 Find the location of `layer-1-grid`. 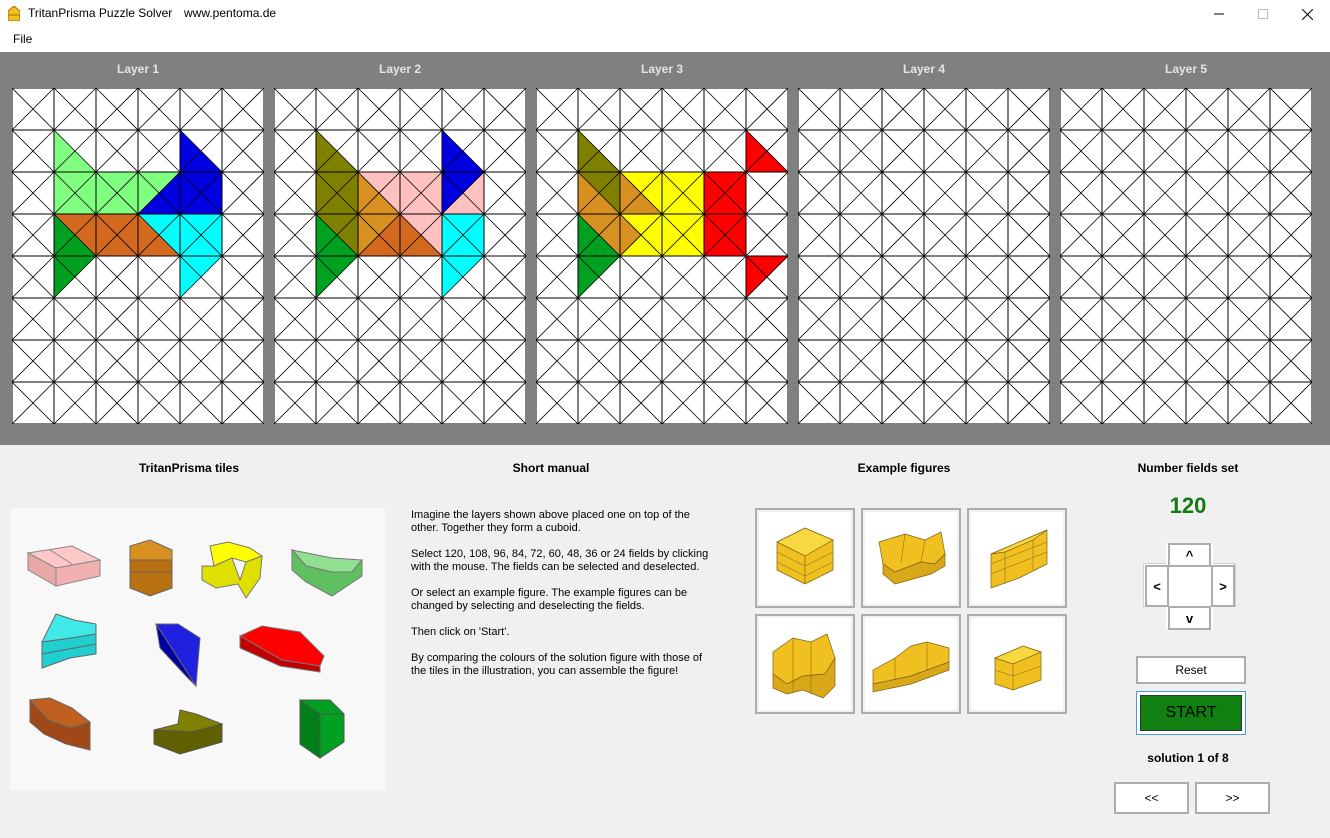

layer-1-grid is located at coordinates (138, 256).